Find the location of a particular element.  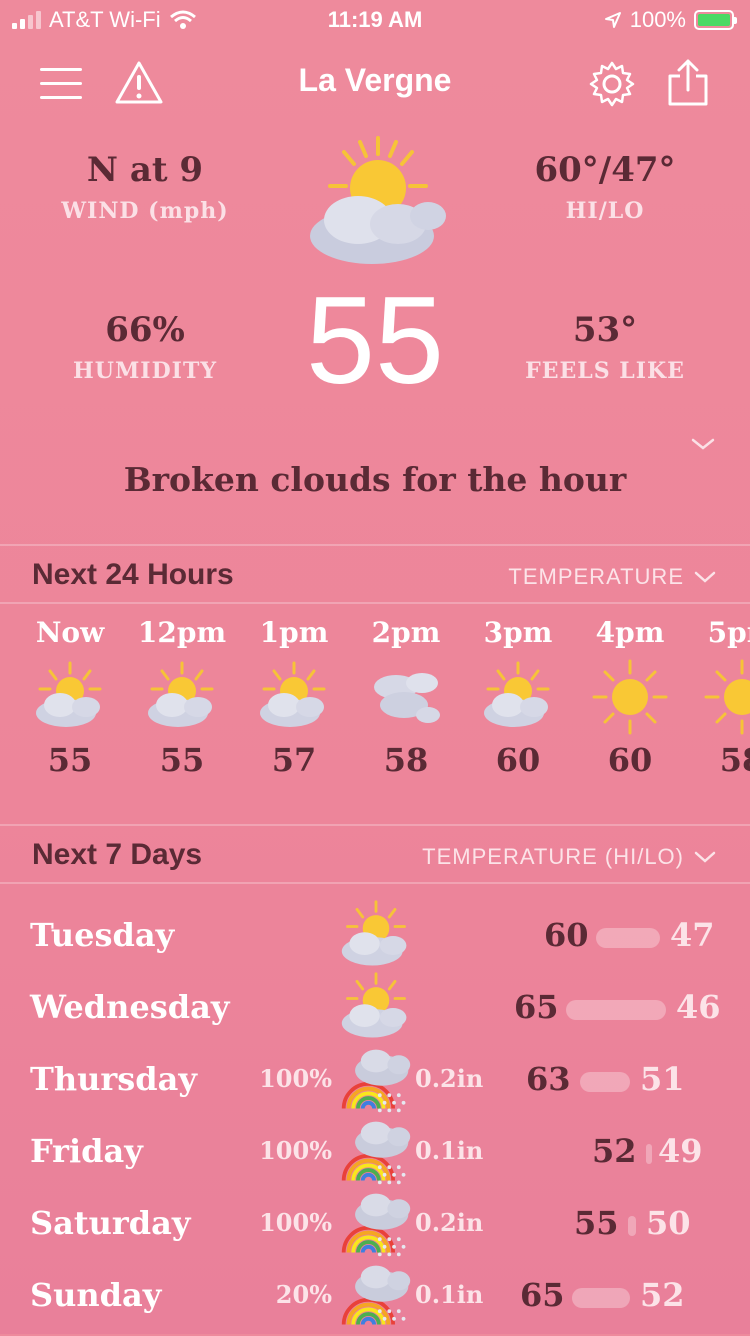

hour-label: 2pm is located at coordinates (406, 632).